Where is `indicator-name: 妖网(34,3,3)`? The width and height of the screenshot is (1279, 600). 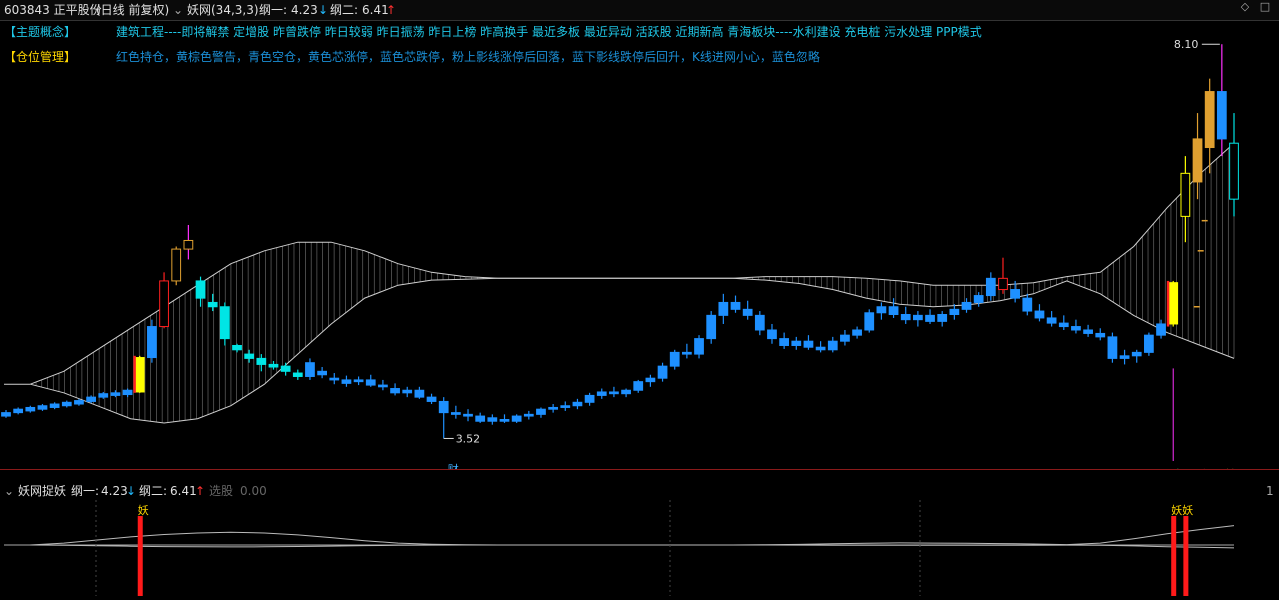
indicator-name: 妖网(34,3,3) is located at coordinates (223, 10).